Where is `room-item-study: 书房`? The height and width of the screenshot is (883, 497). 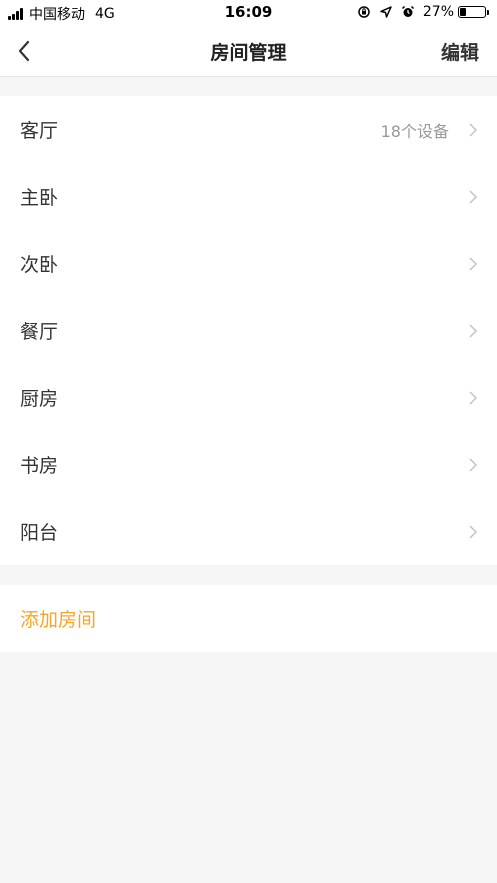
room-item-study: 书房 is located at coordinates (248, 464).